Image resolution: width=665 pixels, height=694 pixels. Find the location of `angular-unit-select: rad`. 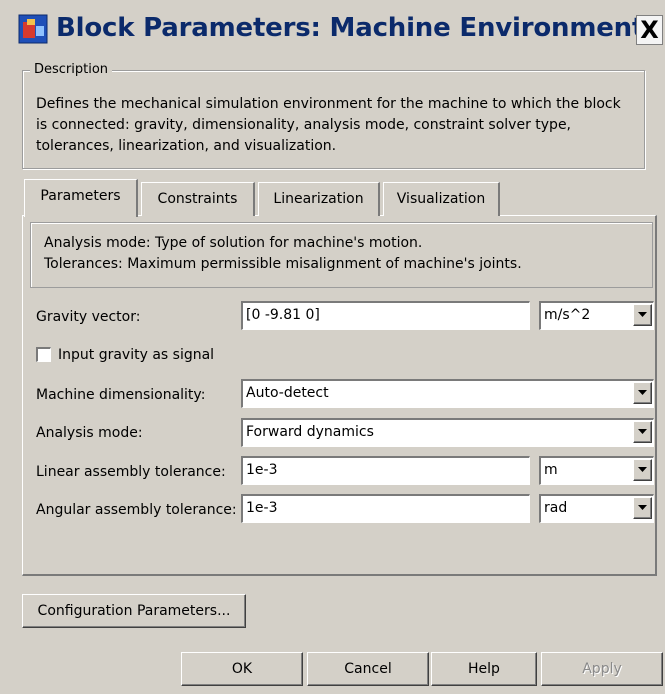

angular-unit-select: rad is located at coordinates (596, 508).